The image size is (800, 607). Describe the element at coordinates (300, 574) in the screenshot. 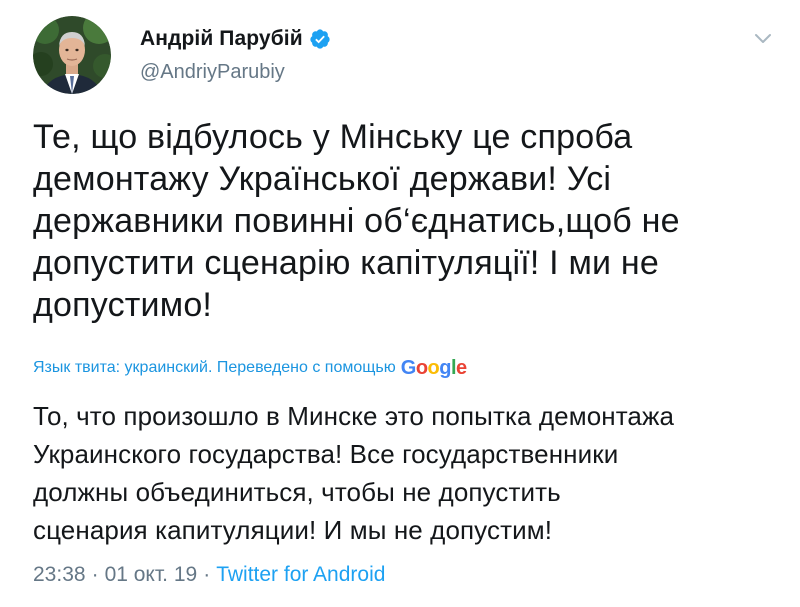

I see `tweet-source-link: Twitter for Android` at that location.